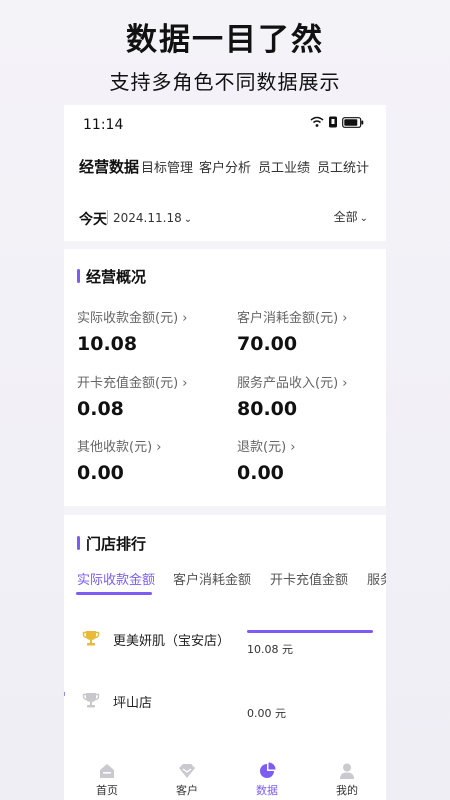 Image resolution: width=450 pixels, height=800 pixels. I want to click on metric-label-refunds: 退款(元) ›, so click(266, 445).